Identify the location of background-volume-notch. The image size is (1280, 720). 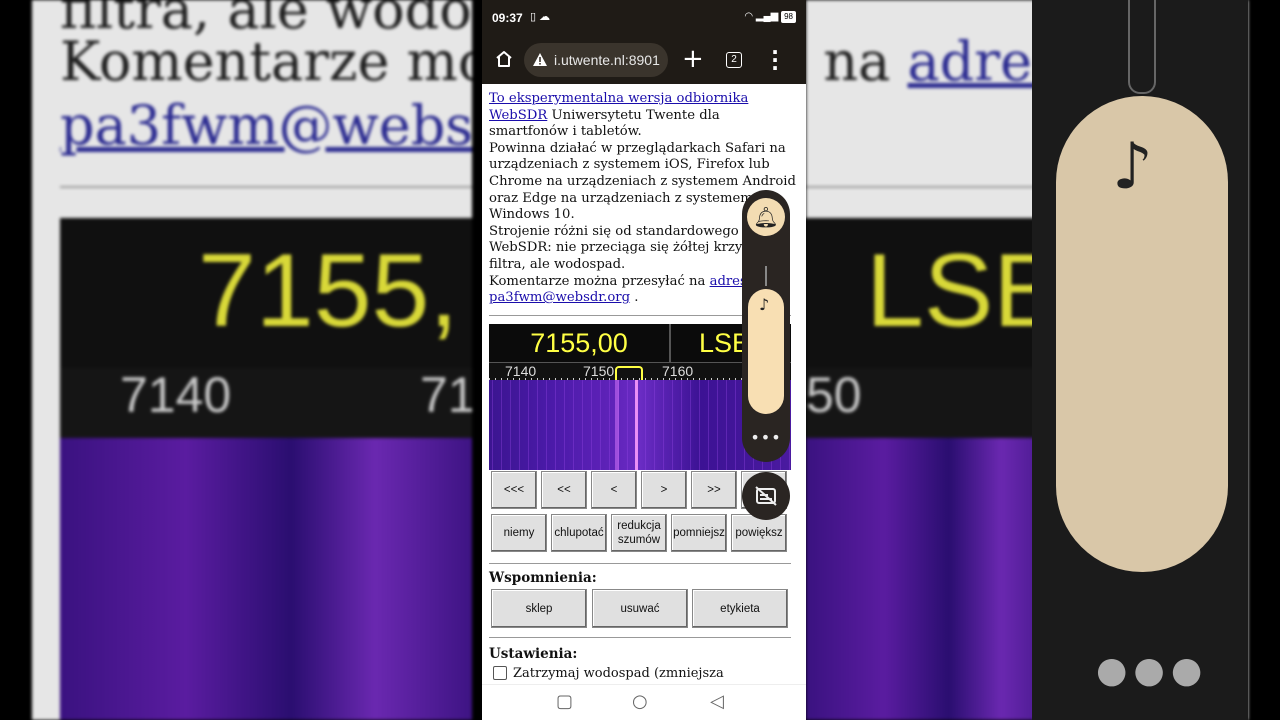
(1142, 47).